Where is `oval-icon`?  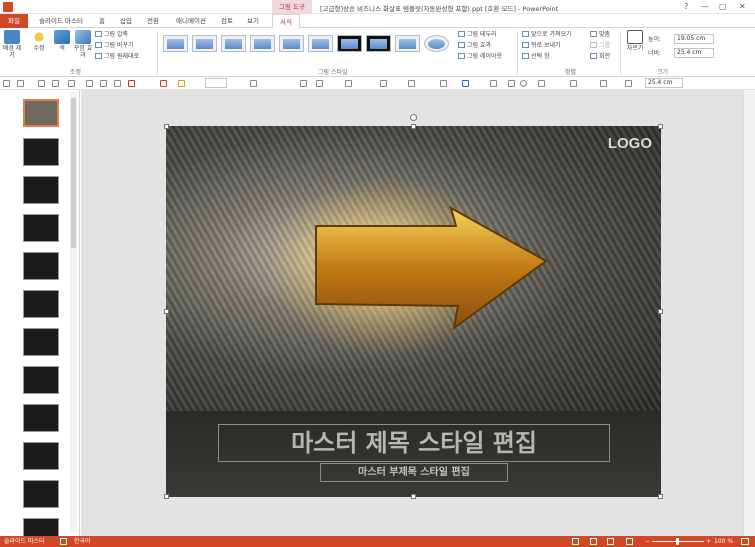
oval-icon is located at coordinates (523, 83).